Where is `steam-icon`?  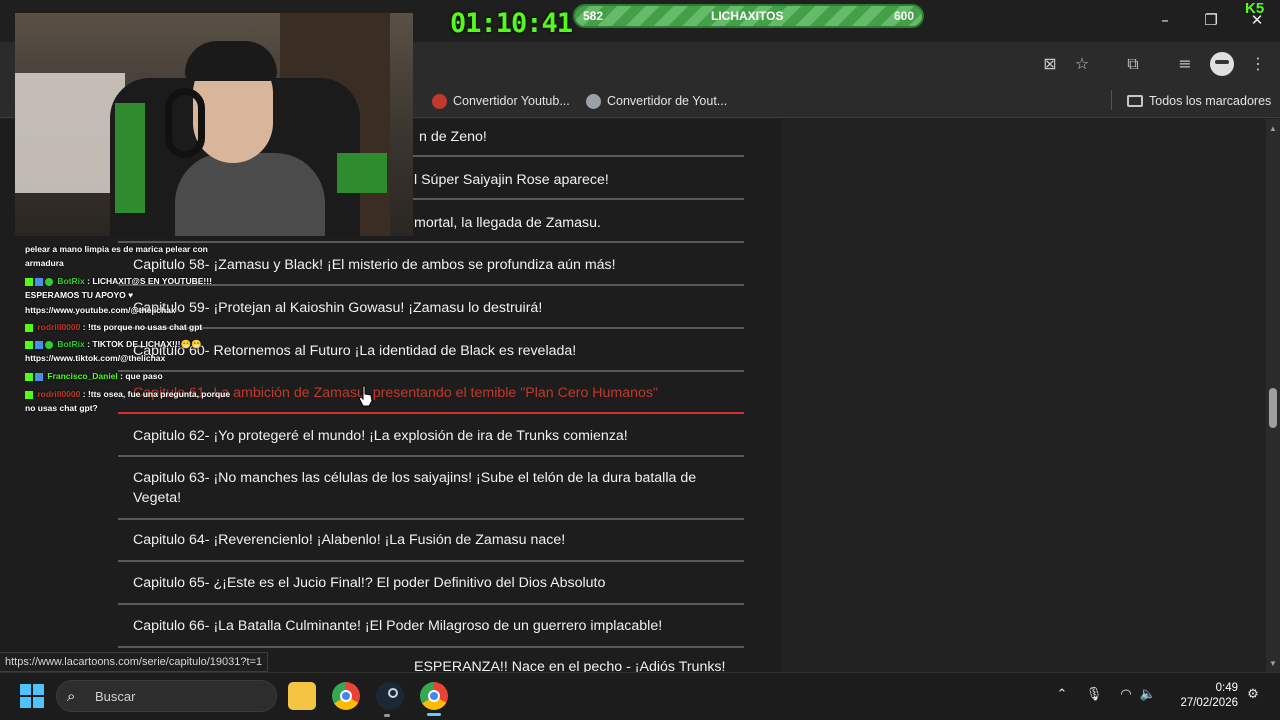
steam-icon is located at coordinates (390, 696).